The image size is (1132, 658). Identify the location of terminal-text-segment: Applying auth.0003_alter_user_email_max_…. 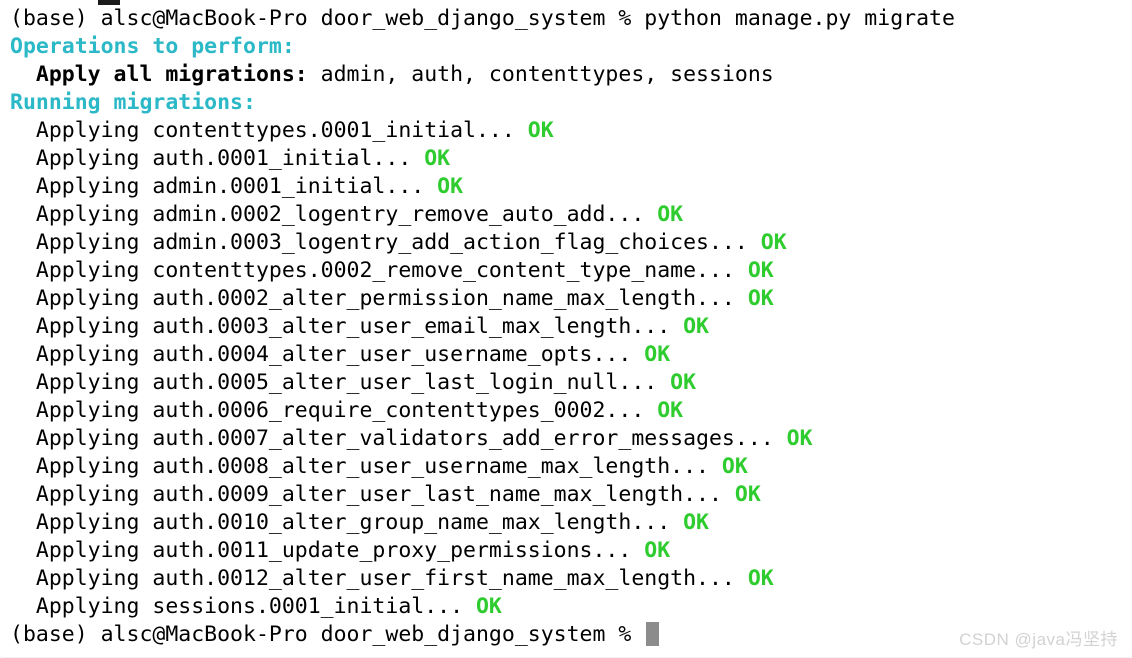
(340, 326).